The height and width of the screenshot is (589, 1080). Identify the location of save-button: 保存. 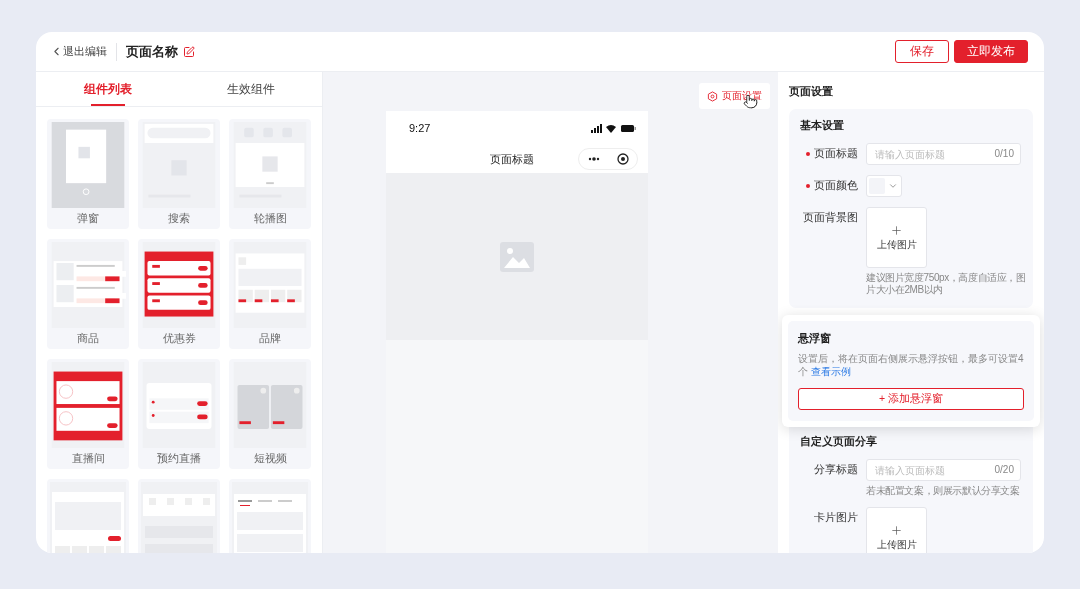
(922, 51).